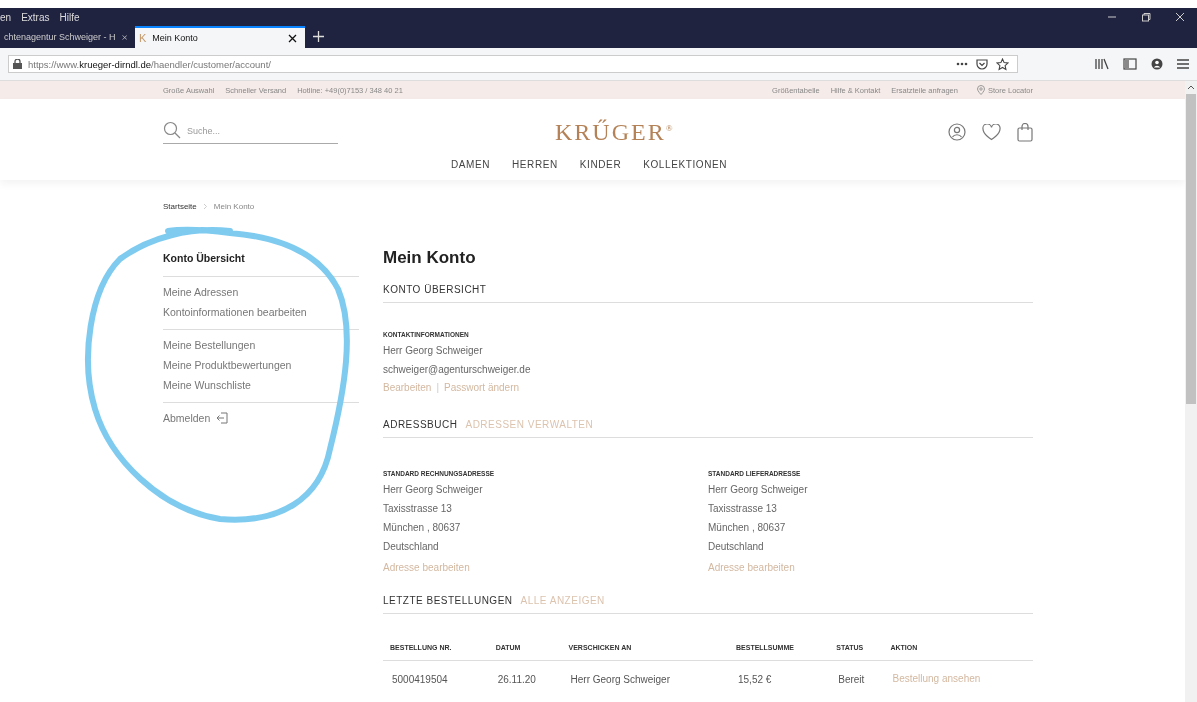 The height and width of the screenshot is (702, 1197). Describe the element at coordinates (234, 206) in the screenshot. I see `breadcrumb-link: Mein Konto` at that location.